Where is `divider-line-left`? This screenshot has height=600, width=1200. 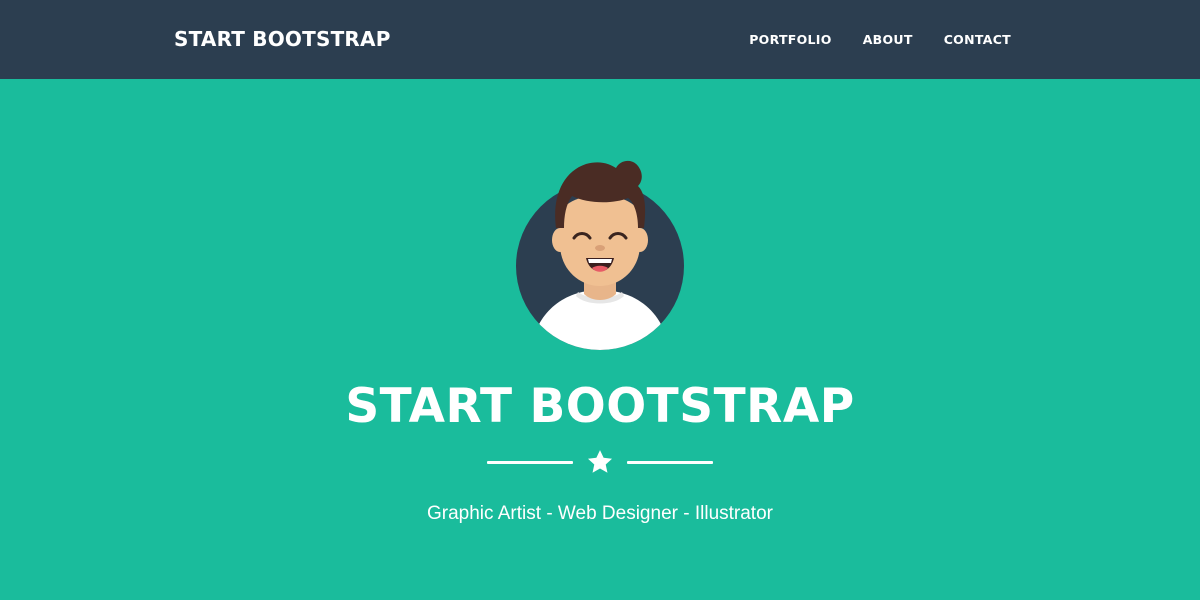 divider-line-left is located at coordinates (530, 462).